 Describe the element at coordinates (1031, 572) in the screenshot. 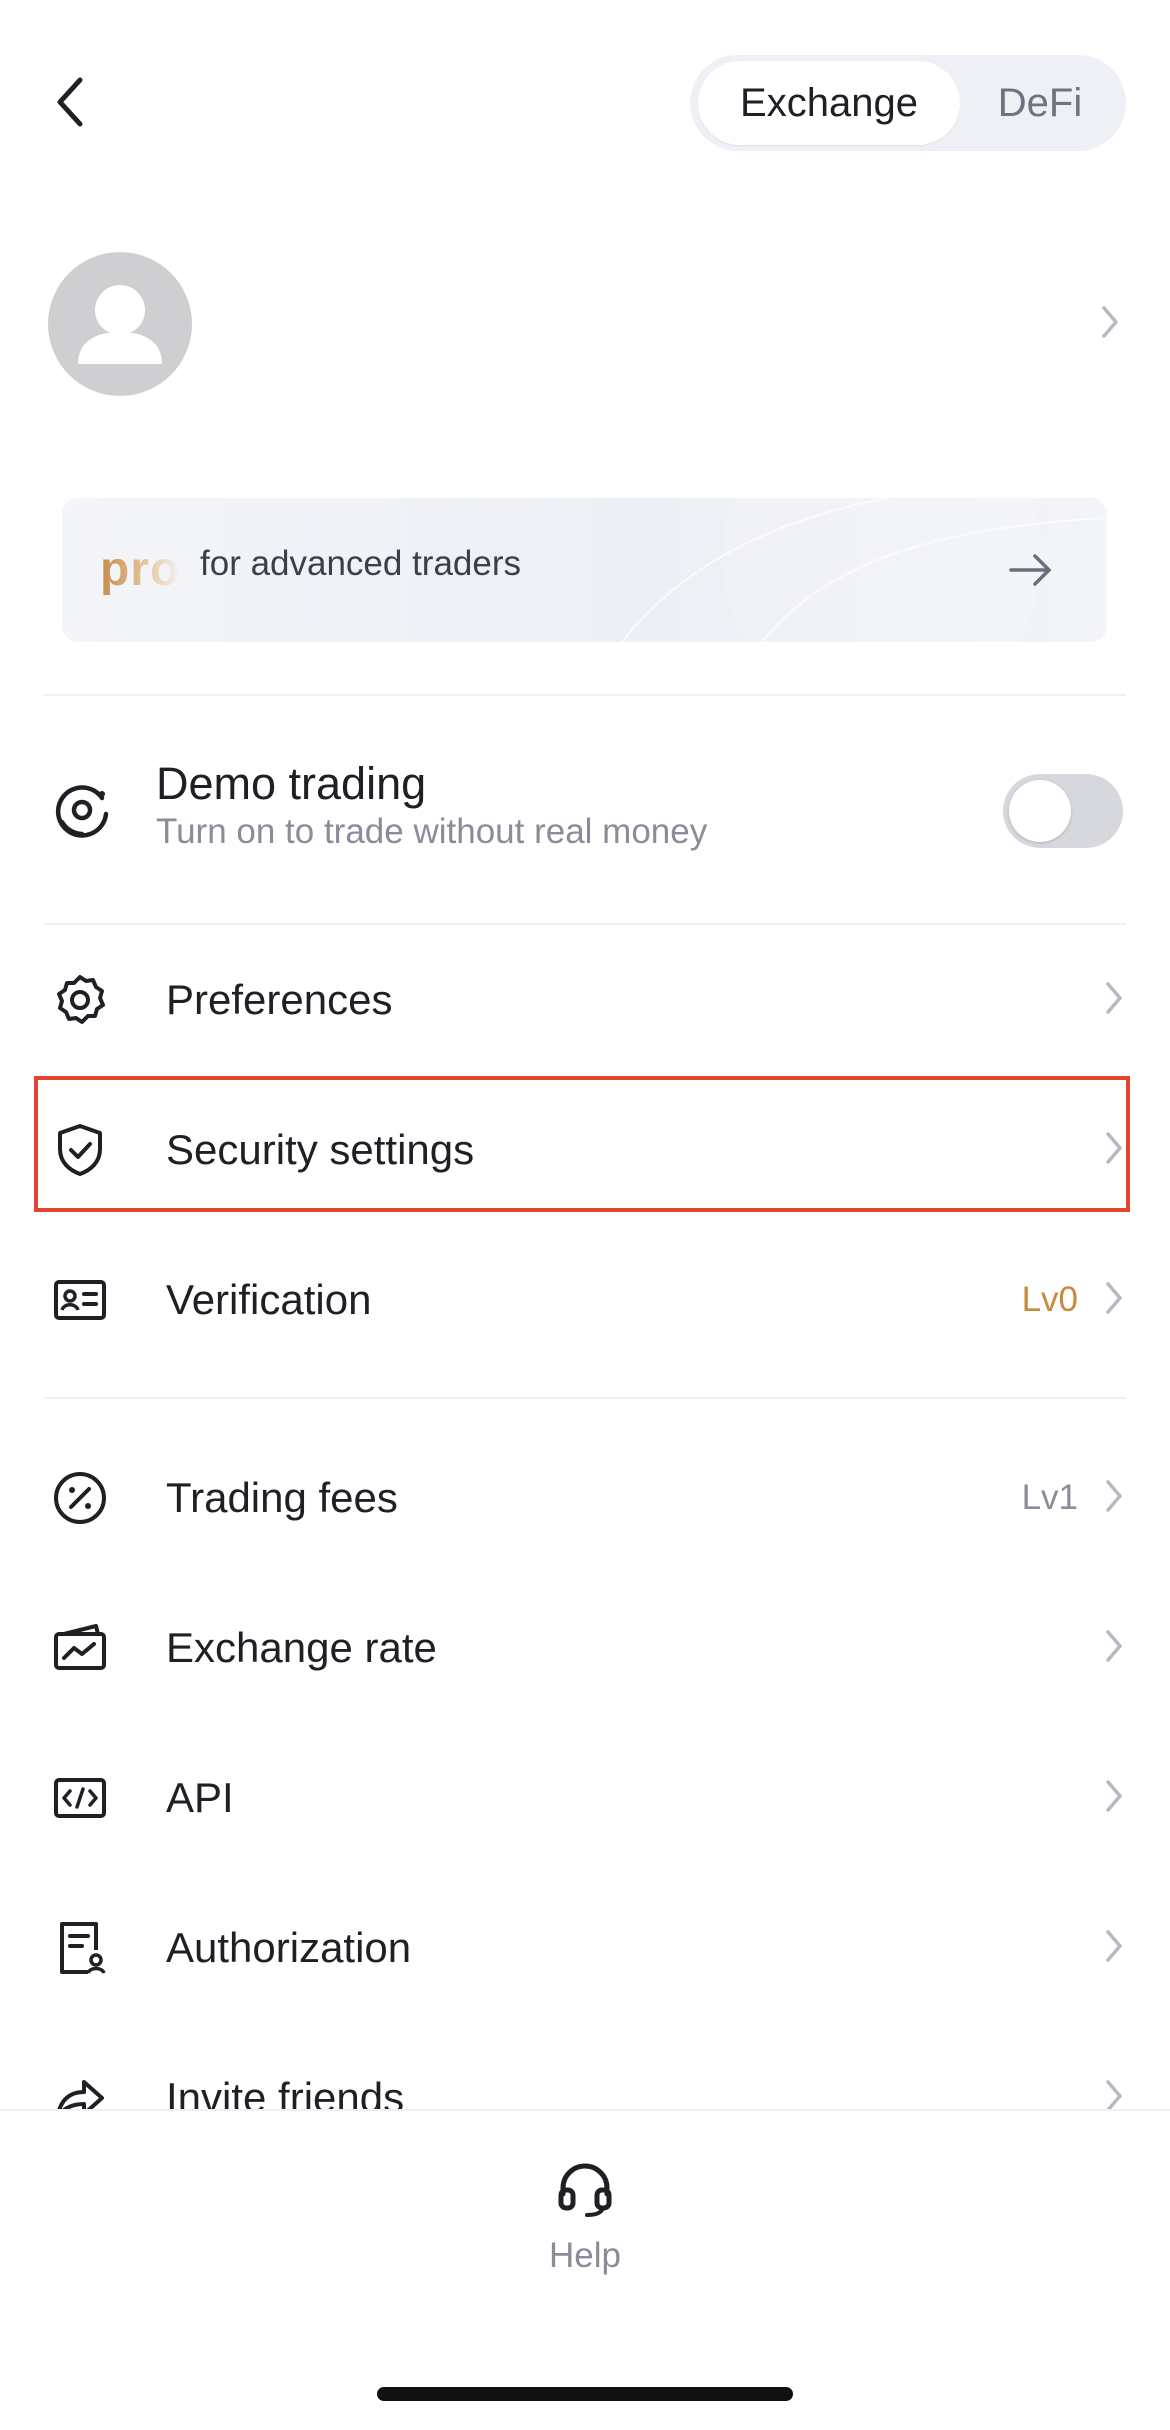

I see `arrow-right-icon` at that location.